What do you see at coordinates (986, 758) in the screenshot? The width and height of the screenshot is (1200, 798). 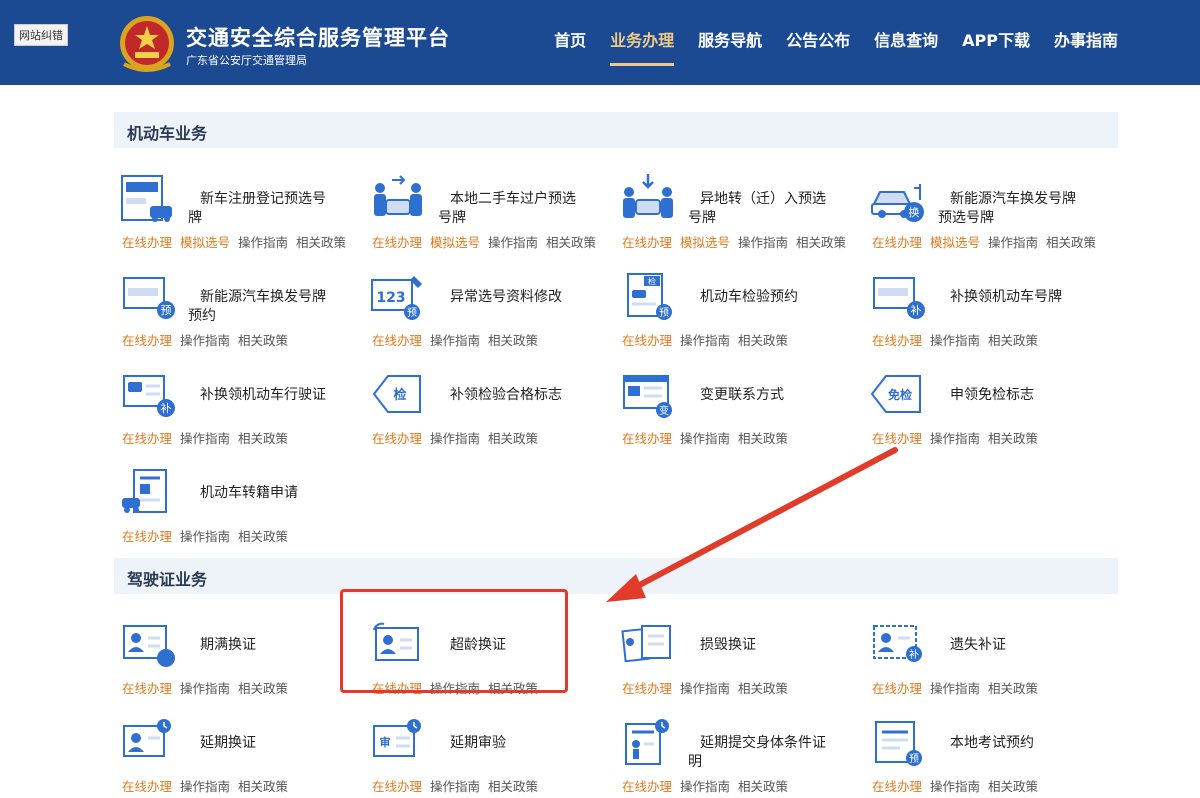 I see `service-card: 预 本地考试预约 在线办理 操作指南 相关政策` at bounding box center [986, 758].